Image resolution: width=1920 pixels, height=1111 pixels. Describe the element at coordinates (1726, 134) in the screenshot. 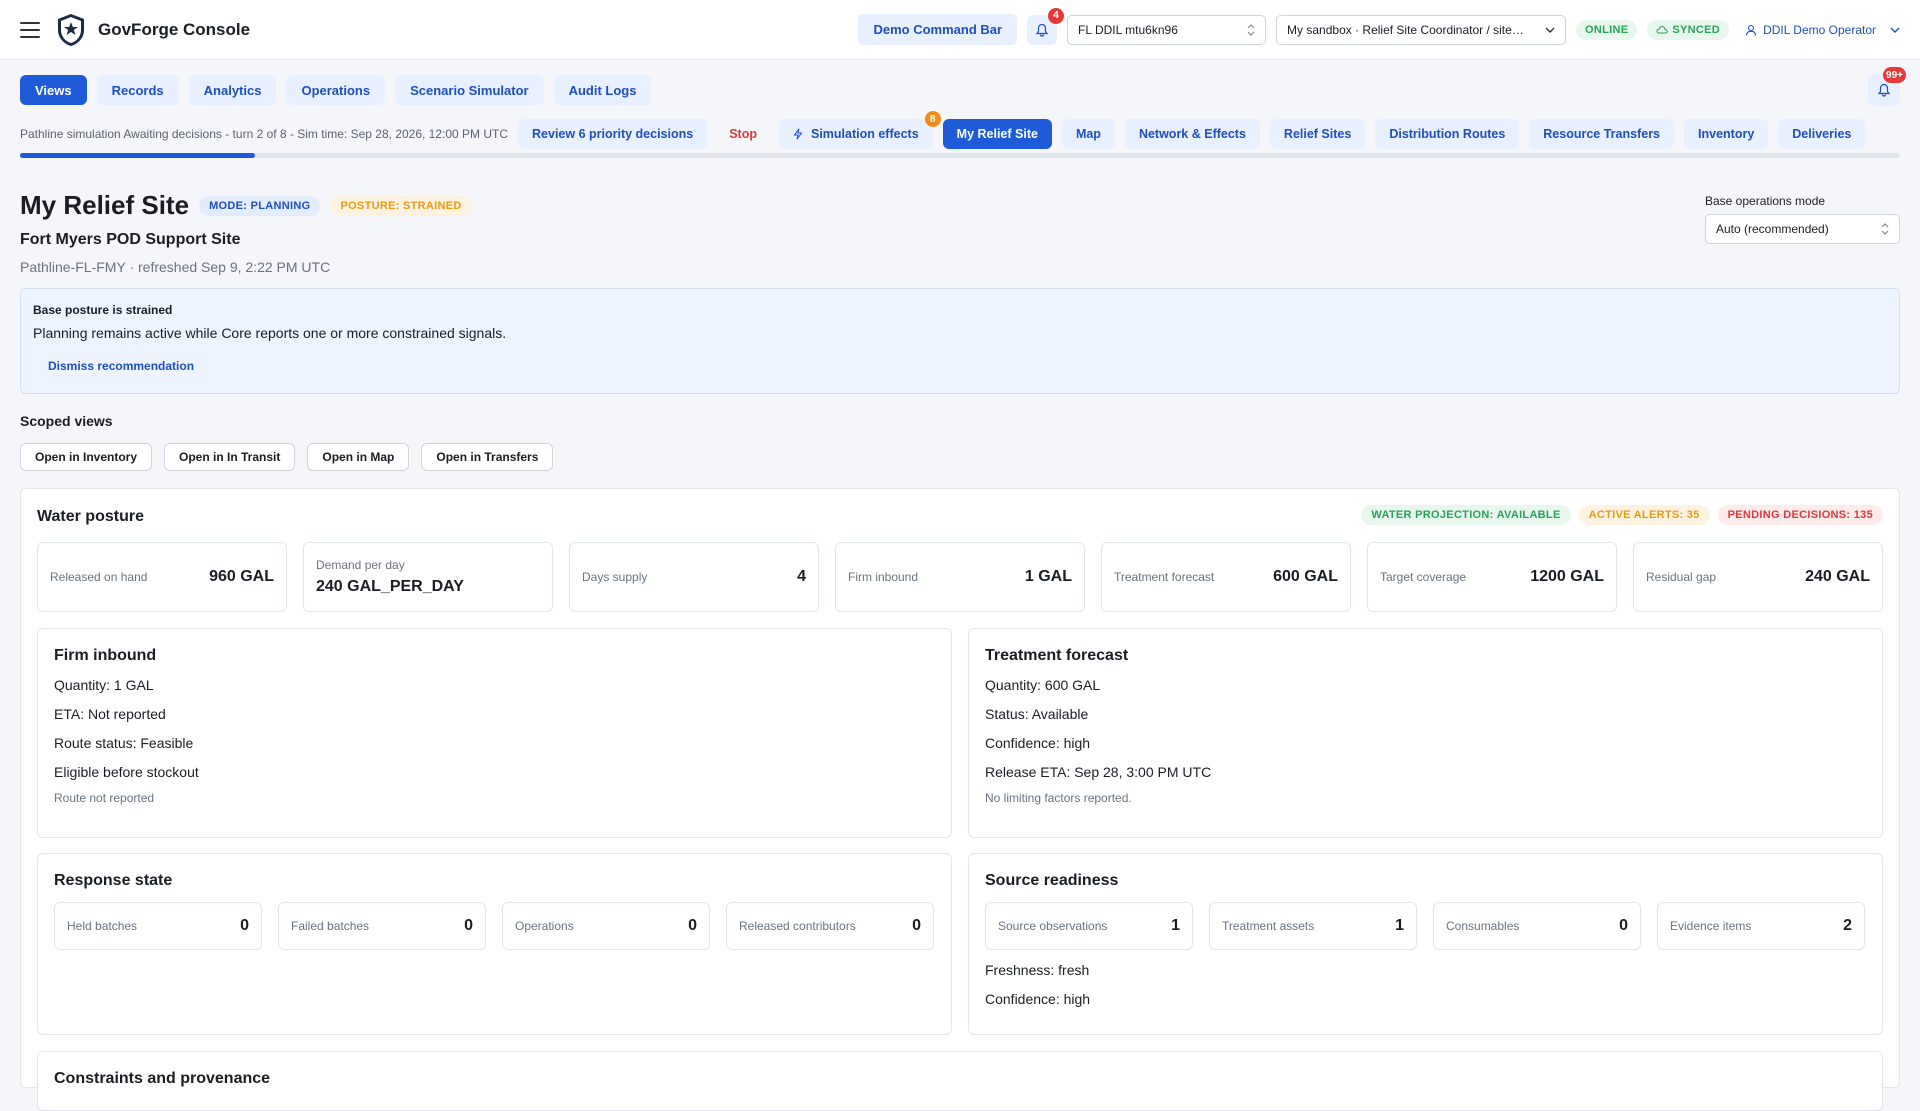

I see `view-inventory: Inventory` at that location.